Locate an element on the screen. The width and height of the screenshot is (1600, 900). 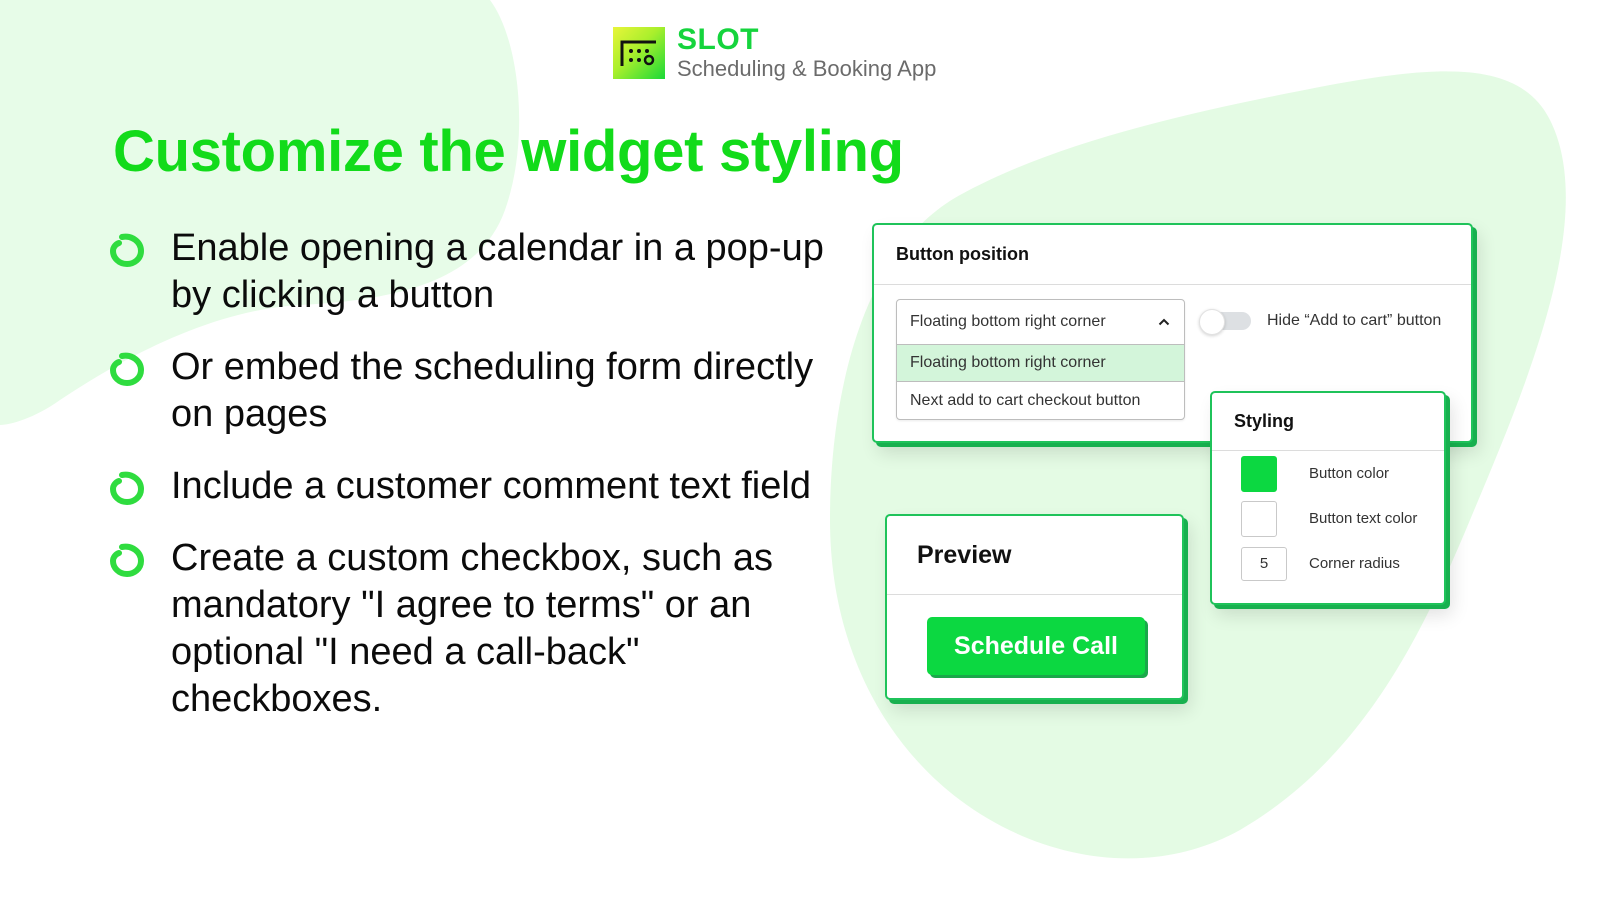
corner-radius-input: 5 is located at coordinates (1264, 563).